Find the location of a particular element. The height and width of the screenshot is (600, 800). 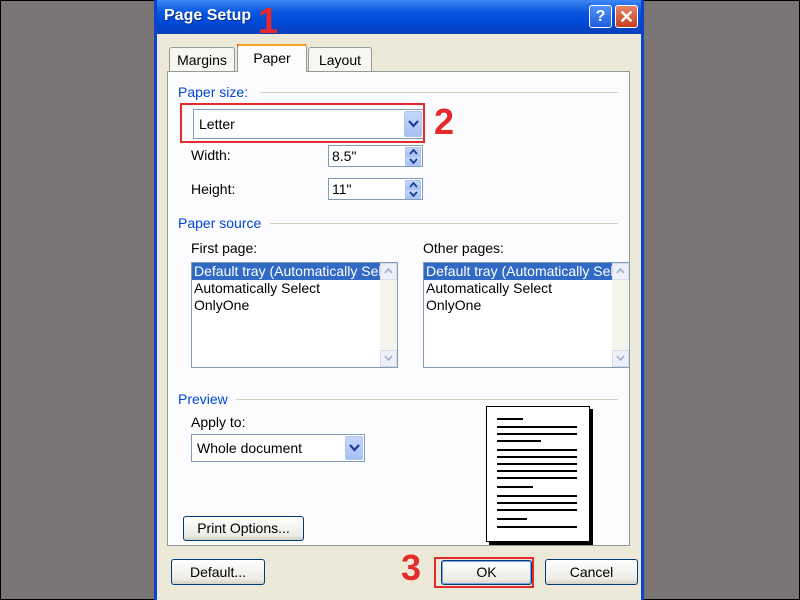

height-down-button is located at coordinates (413, 194).